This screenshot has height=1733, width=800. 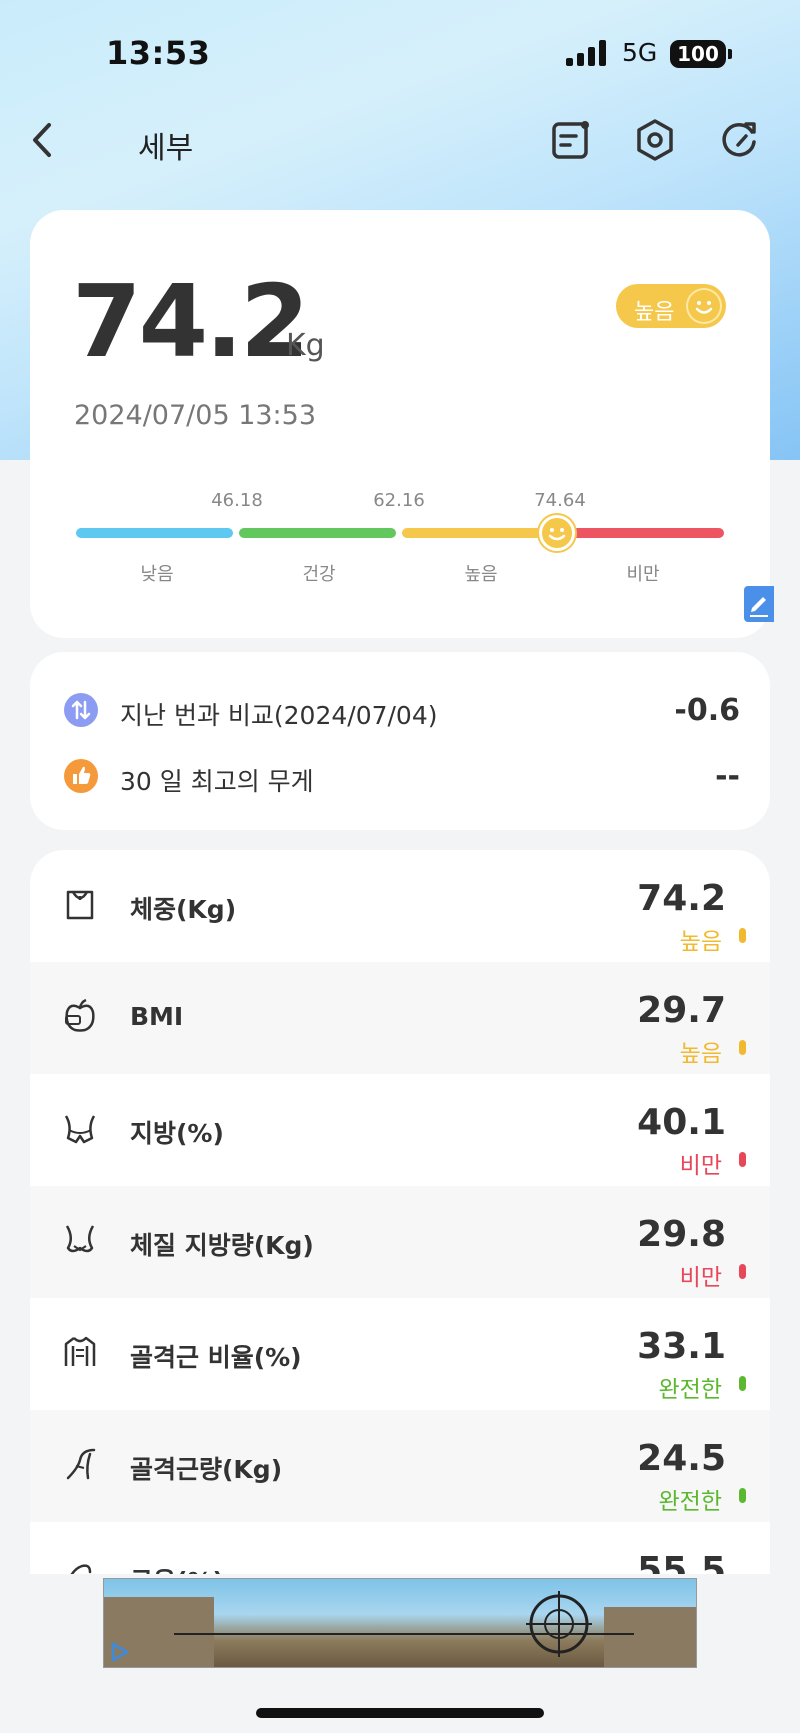 I want to click on ad-play-icon, so click(x=120, y=1652).